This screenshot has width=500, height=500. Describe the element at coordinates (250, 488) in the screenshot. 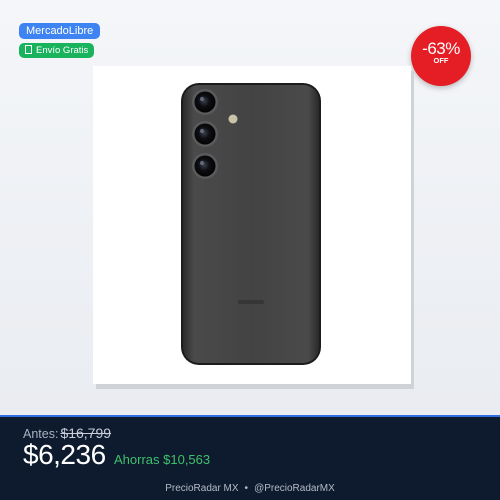

I see `footer-credit: PrecioRadar MX • @PrecioRadarMX` at that location.